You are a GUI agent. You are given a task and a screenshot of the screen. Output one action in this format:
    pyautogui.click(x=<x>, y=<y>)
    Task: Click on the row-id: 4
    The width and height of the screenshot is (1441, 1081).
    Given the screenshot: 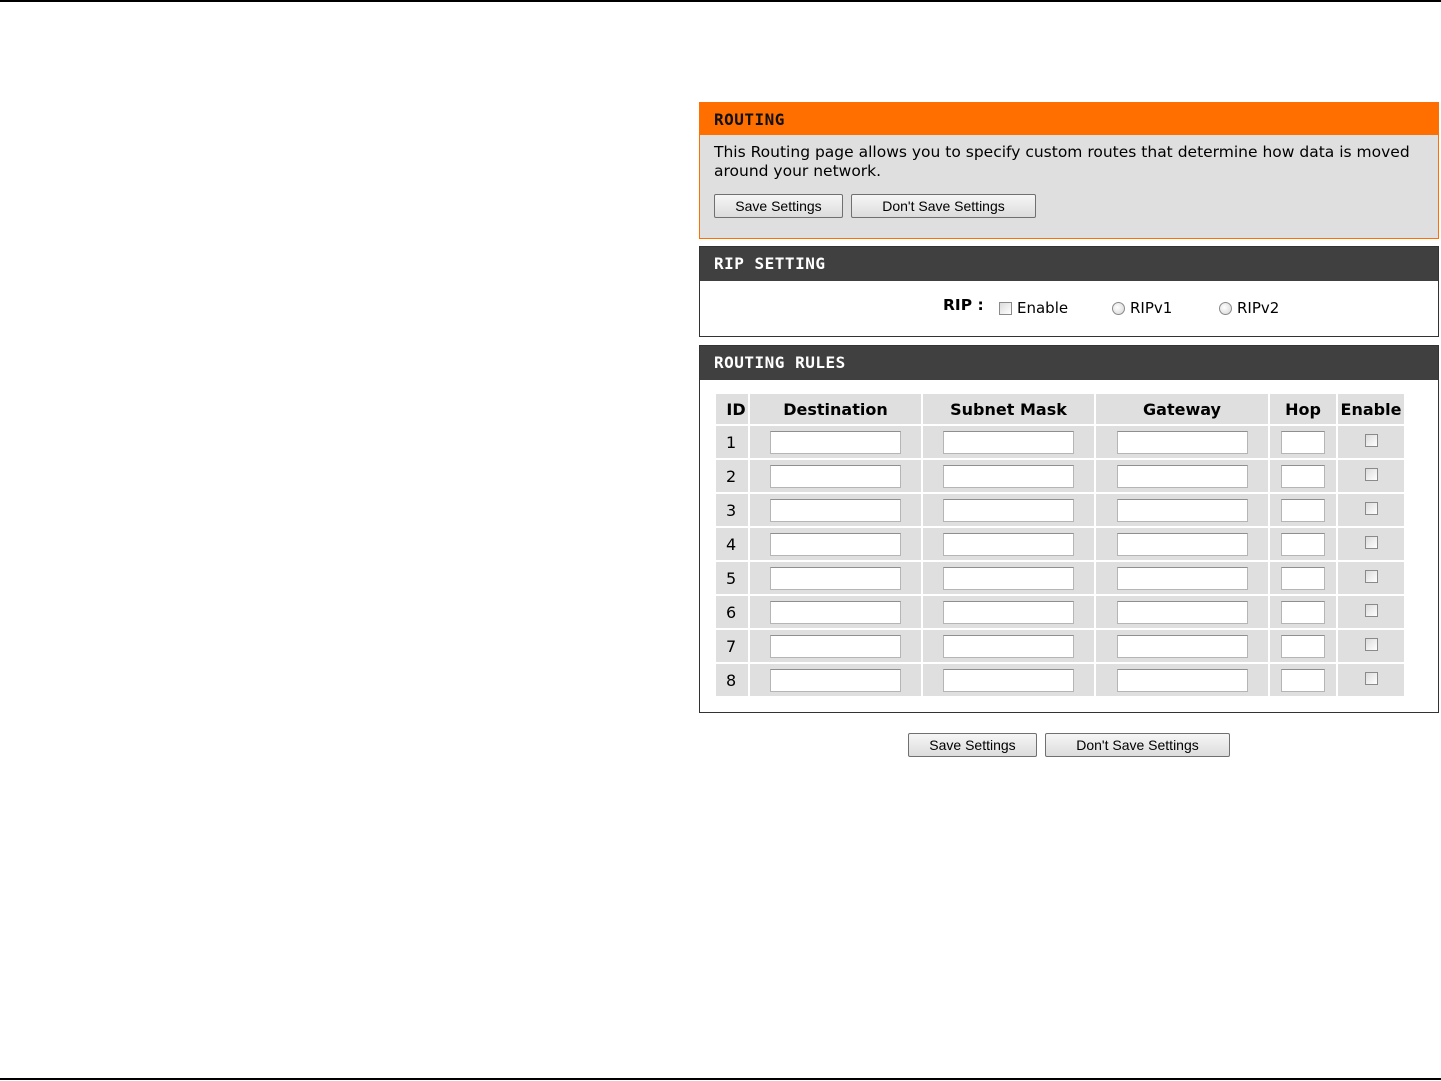 What is the action you would take?
    pyautogui.click(x=732, y=544)
    